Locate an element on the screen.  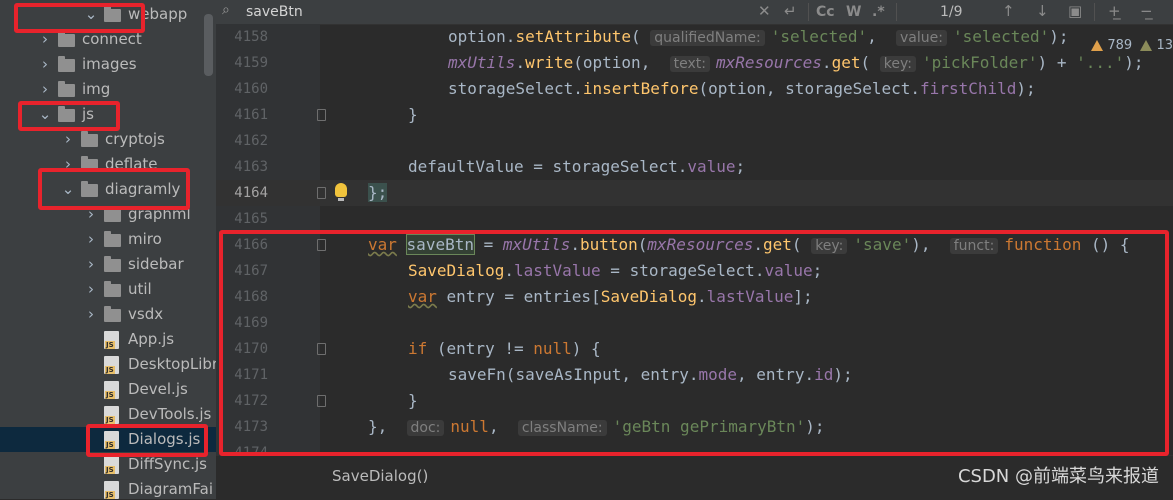
warning-count: 789 is located at coordinates (1120, 45).